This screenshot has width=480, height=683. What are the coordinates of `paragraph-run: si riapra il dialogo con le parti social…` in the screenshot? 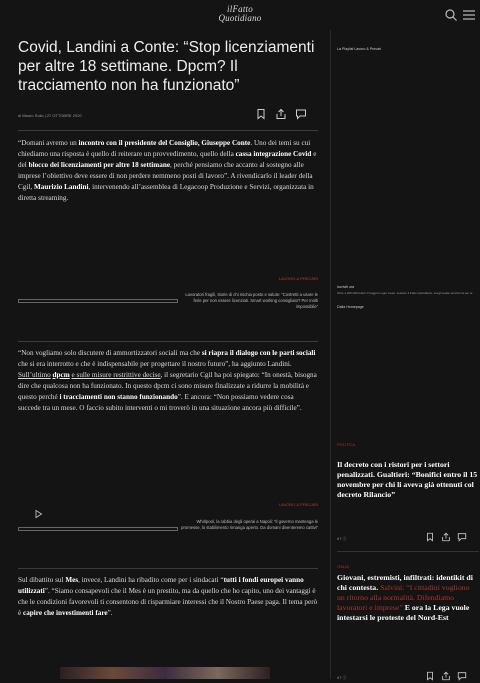 It's located at (258, 353).